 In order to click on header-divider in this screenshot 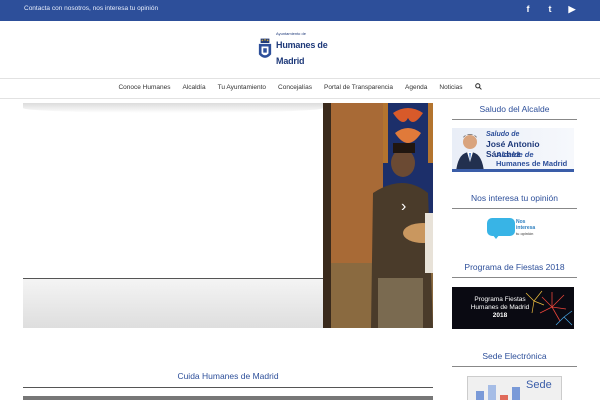, I will do `click(300, 78)`.